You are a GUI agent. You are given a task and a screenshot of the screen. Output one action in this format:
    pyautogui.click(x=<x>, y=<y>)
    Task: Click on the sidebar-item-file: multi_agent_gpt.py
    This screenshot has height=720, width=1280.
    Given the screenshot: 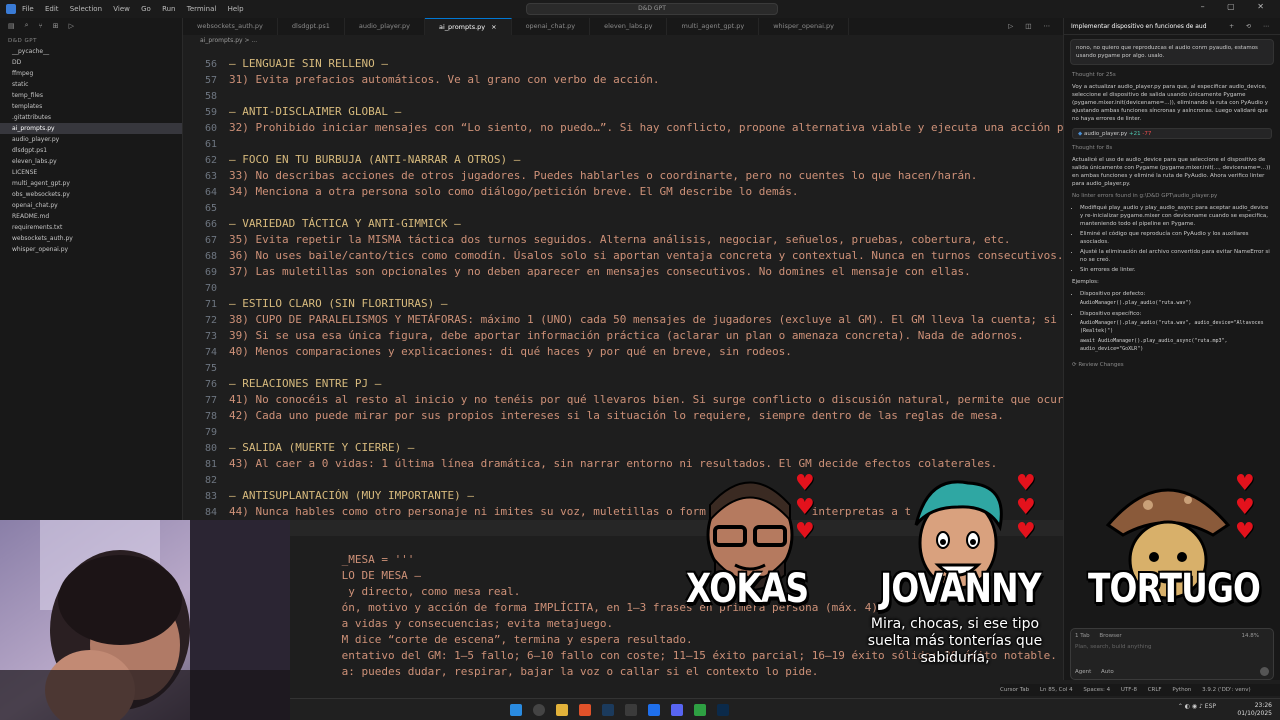 What is the action you would take?
    pyautogui.click(x=91, y=183)
    